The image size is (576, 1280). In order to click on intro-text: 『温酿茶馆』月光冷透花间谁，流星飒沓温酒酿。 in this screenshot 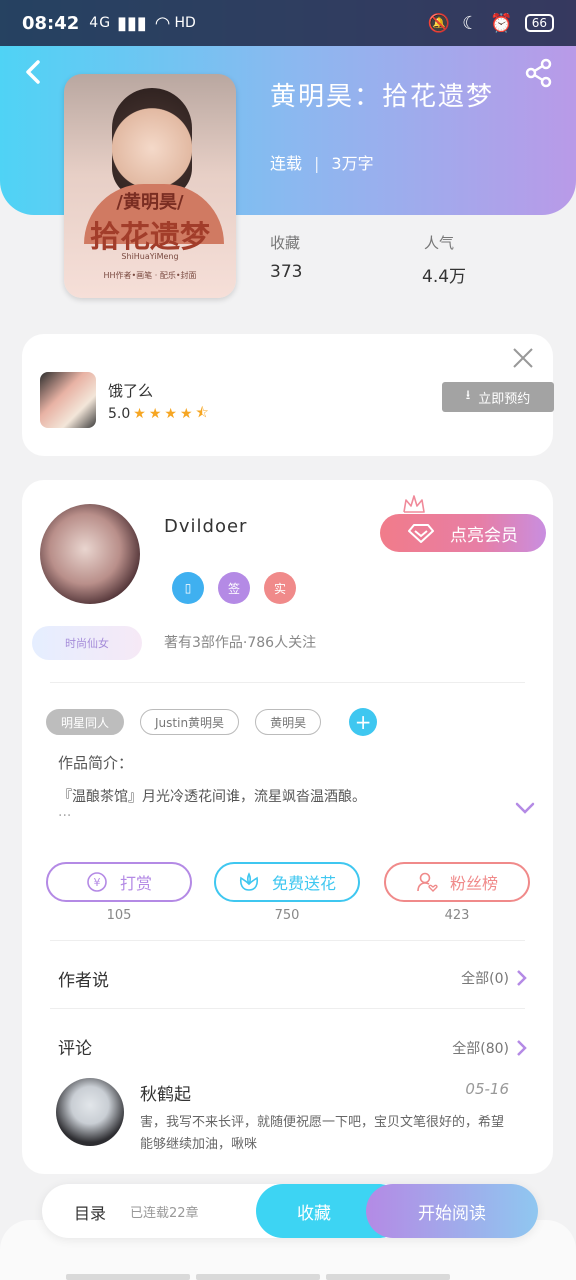, I will do `click(212, 797)`.